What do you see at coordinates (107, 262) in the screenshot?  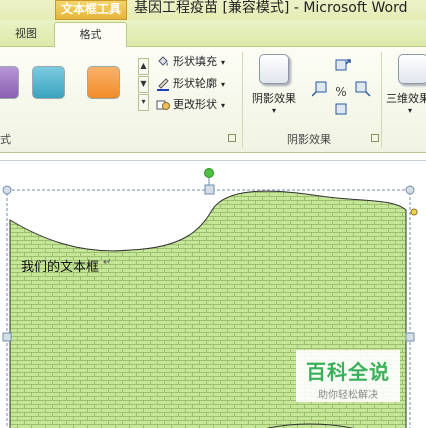 I see `paragraph-mark-icon: ↵` at bounding box center [107, 262].